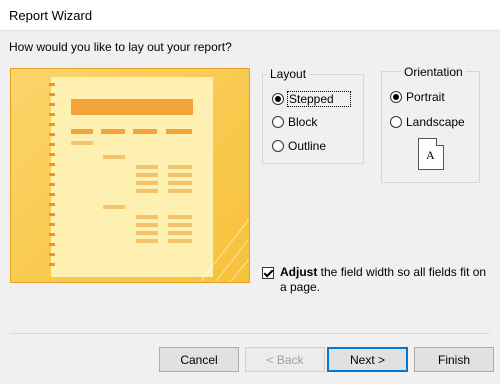 The width and height of the screenshot is (500, 384). Describe the element at coordinates (396, 122) in the screenshot. I see `landscape-radio` at that location.